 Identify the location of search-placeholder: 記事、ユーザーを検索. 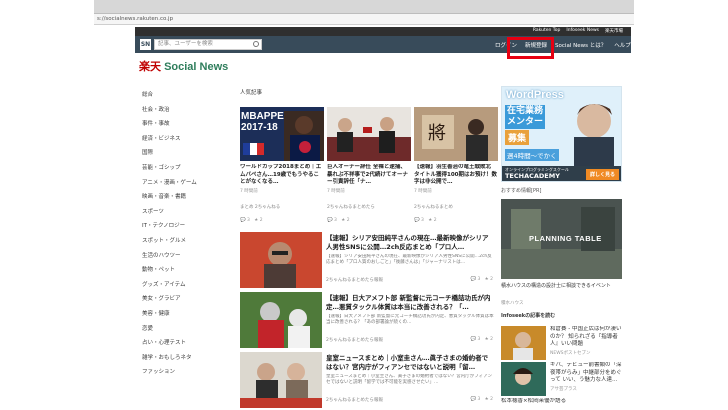
(185, 44).